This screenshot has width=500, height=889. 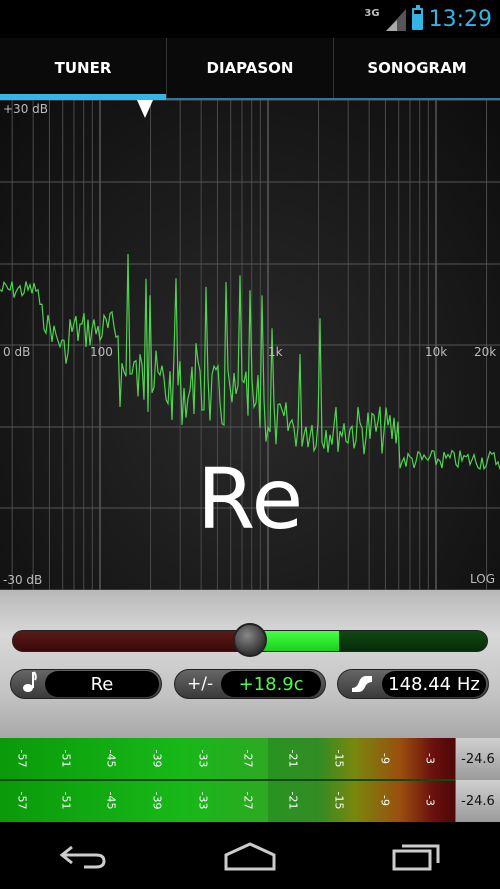 What do you see at coordinates (23, 580) in the screenshot?
I see `db-bottom-label: -30 dB` at bounding box center [23, 580].